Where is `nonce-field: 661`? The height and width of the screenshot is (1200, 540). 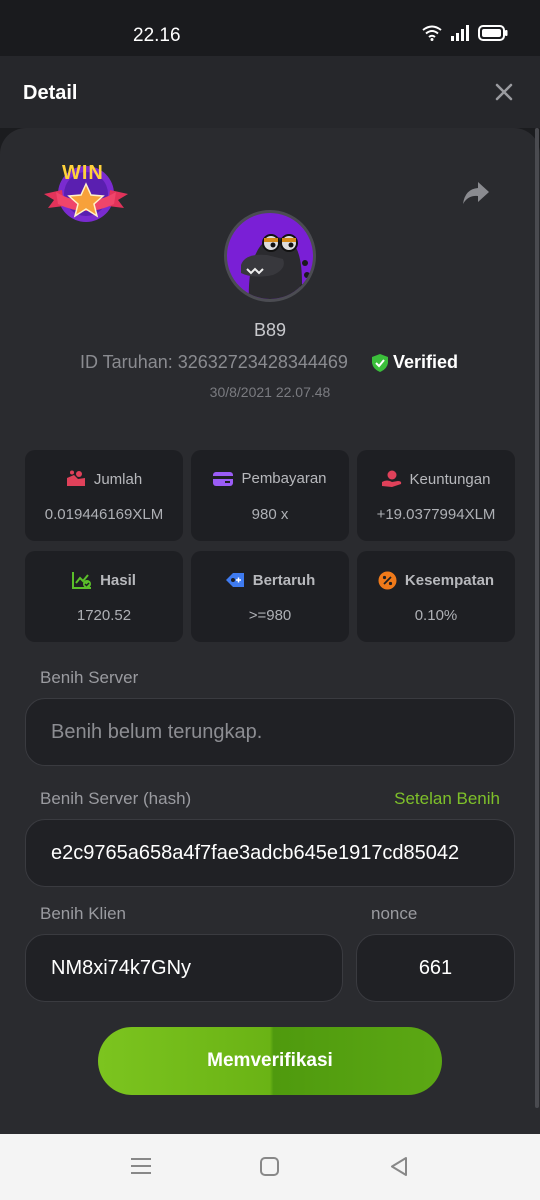 nonce-field: 661 is located at coordinates (435, 968).